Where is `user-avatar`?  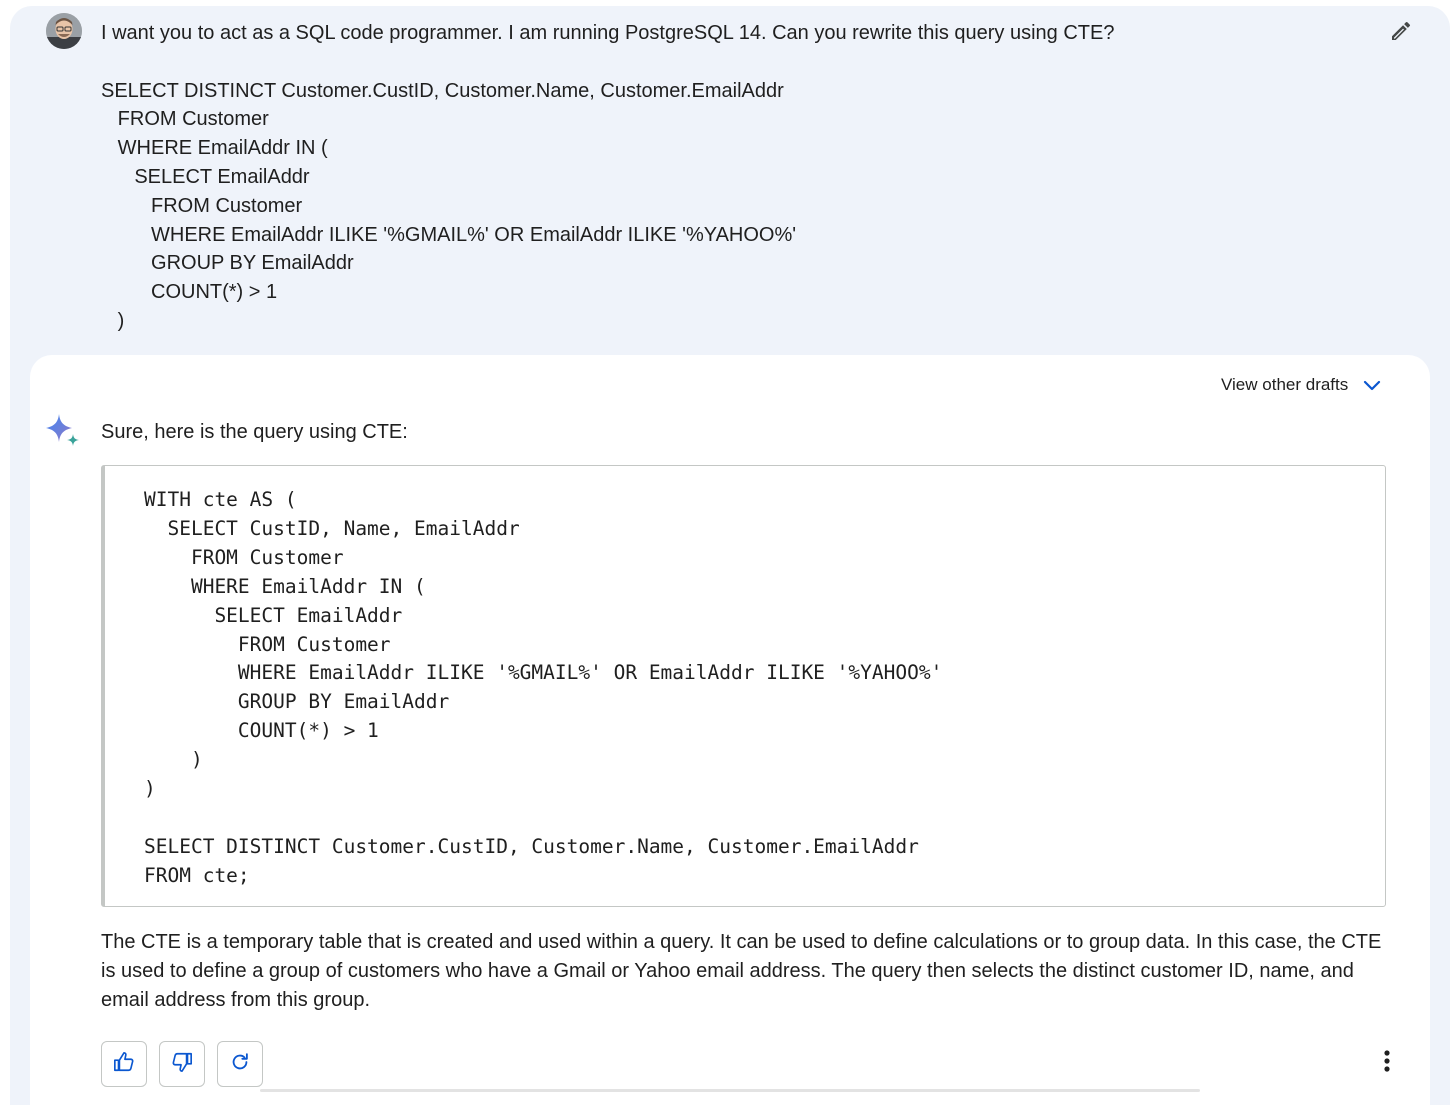 user-avatar is located at coordinates (64, 31).